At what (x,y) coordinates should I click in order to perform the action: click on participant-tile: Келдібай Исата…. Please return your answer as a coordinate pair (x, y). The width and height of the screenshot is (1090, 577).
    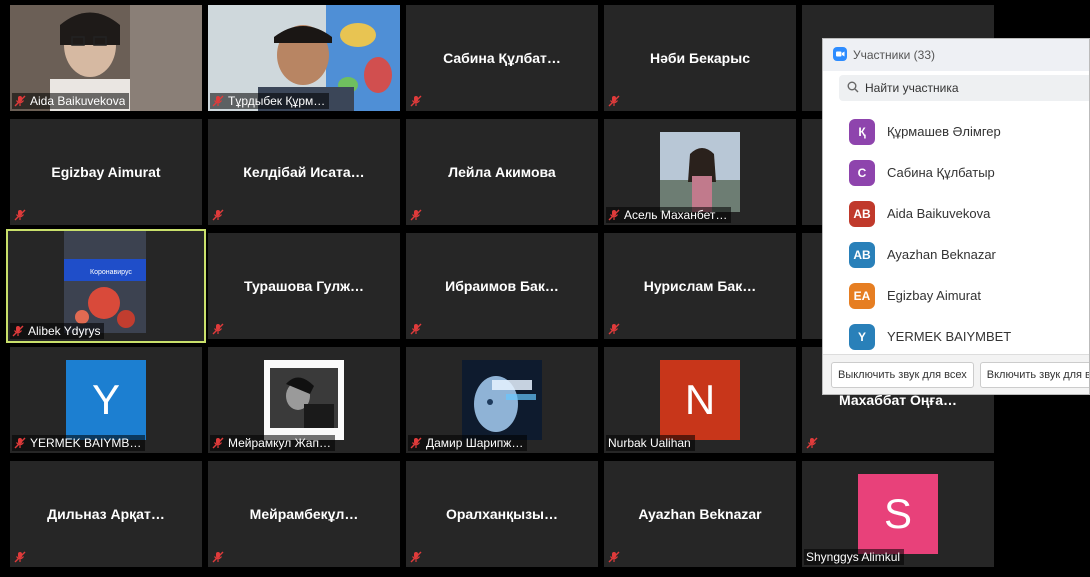
    Looking at the image, I should click on (304, 172).